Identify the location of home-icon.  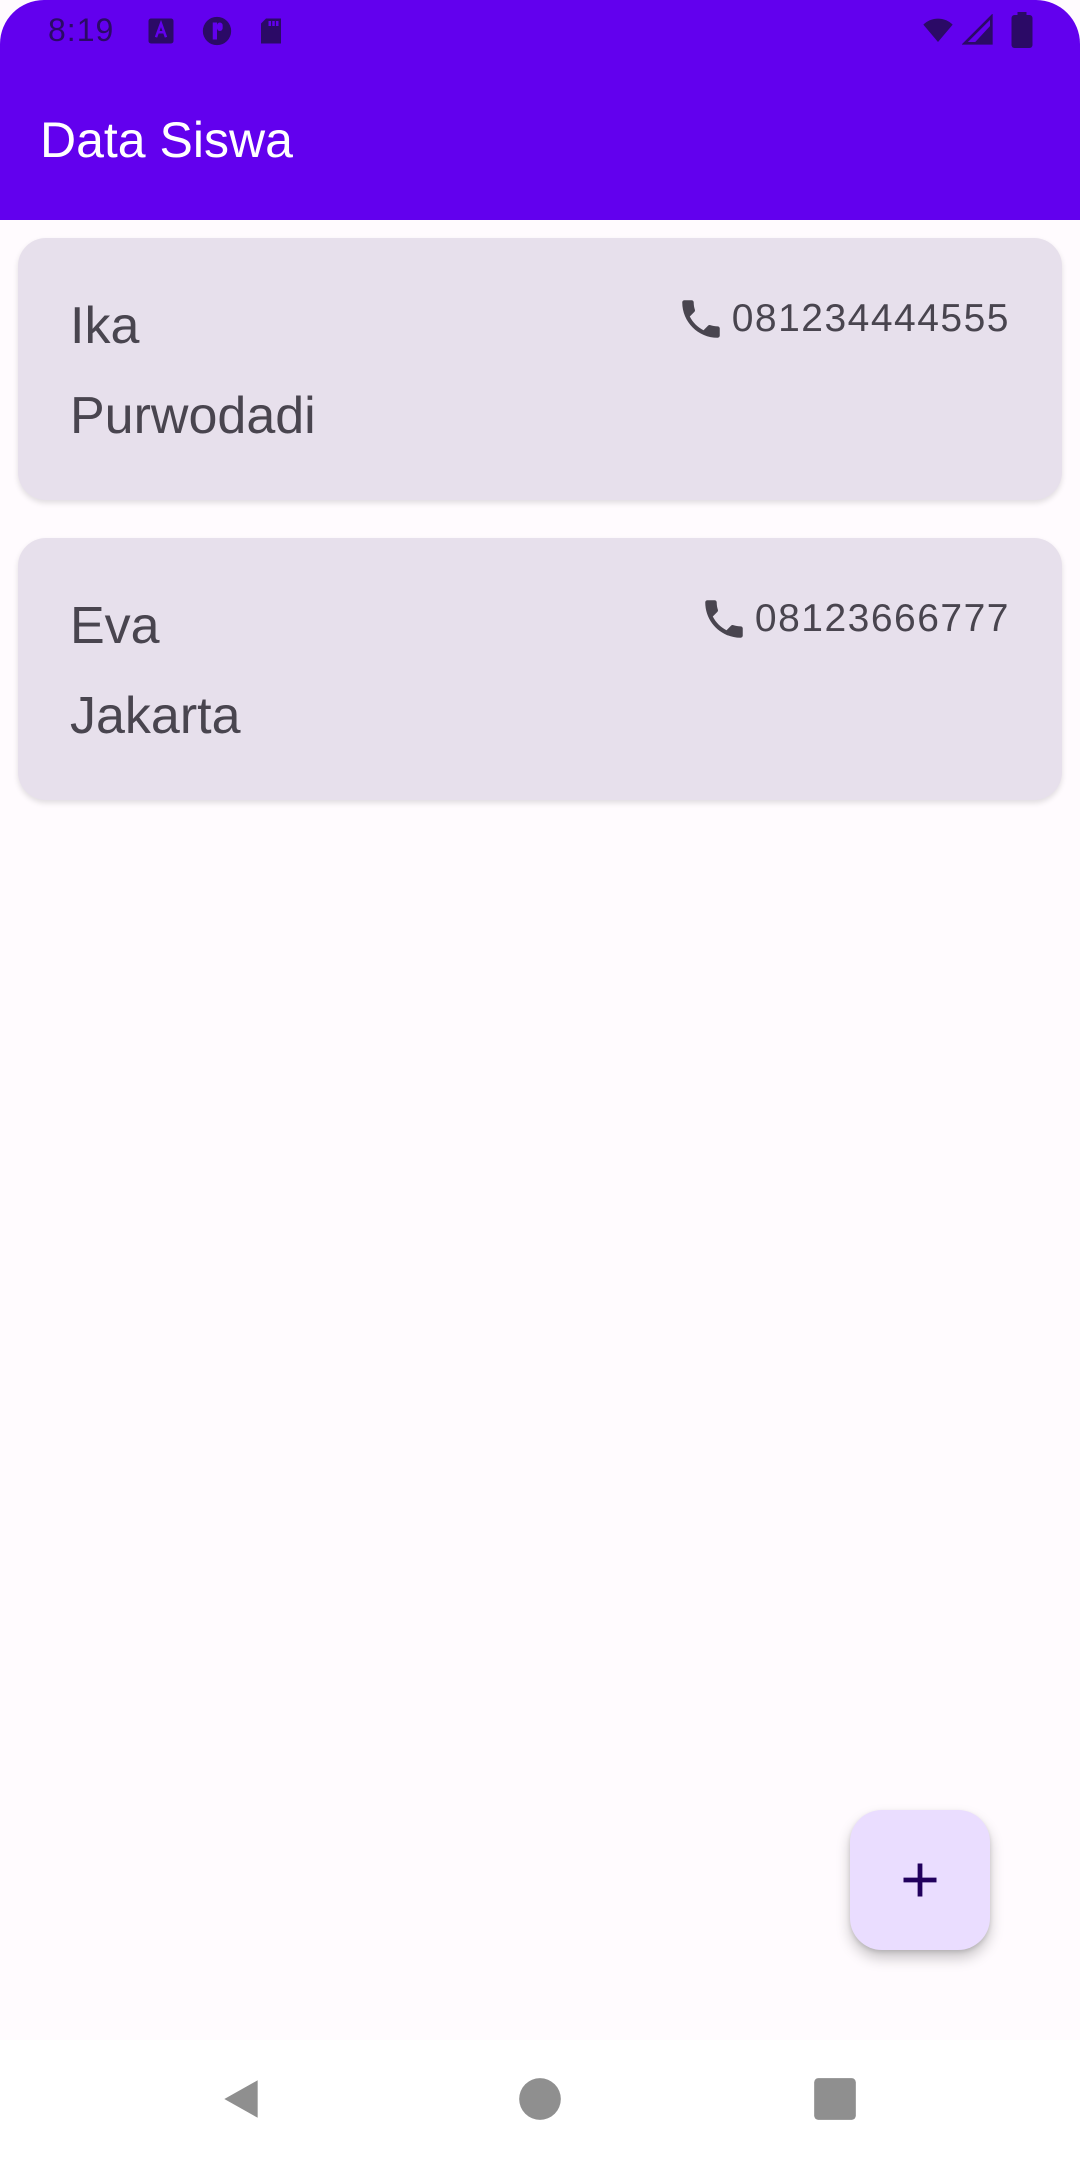
(540, 2099).